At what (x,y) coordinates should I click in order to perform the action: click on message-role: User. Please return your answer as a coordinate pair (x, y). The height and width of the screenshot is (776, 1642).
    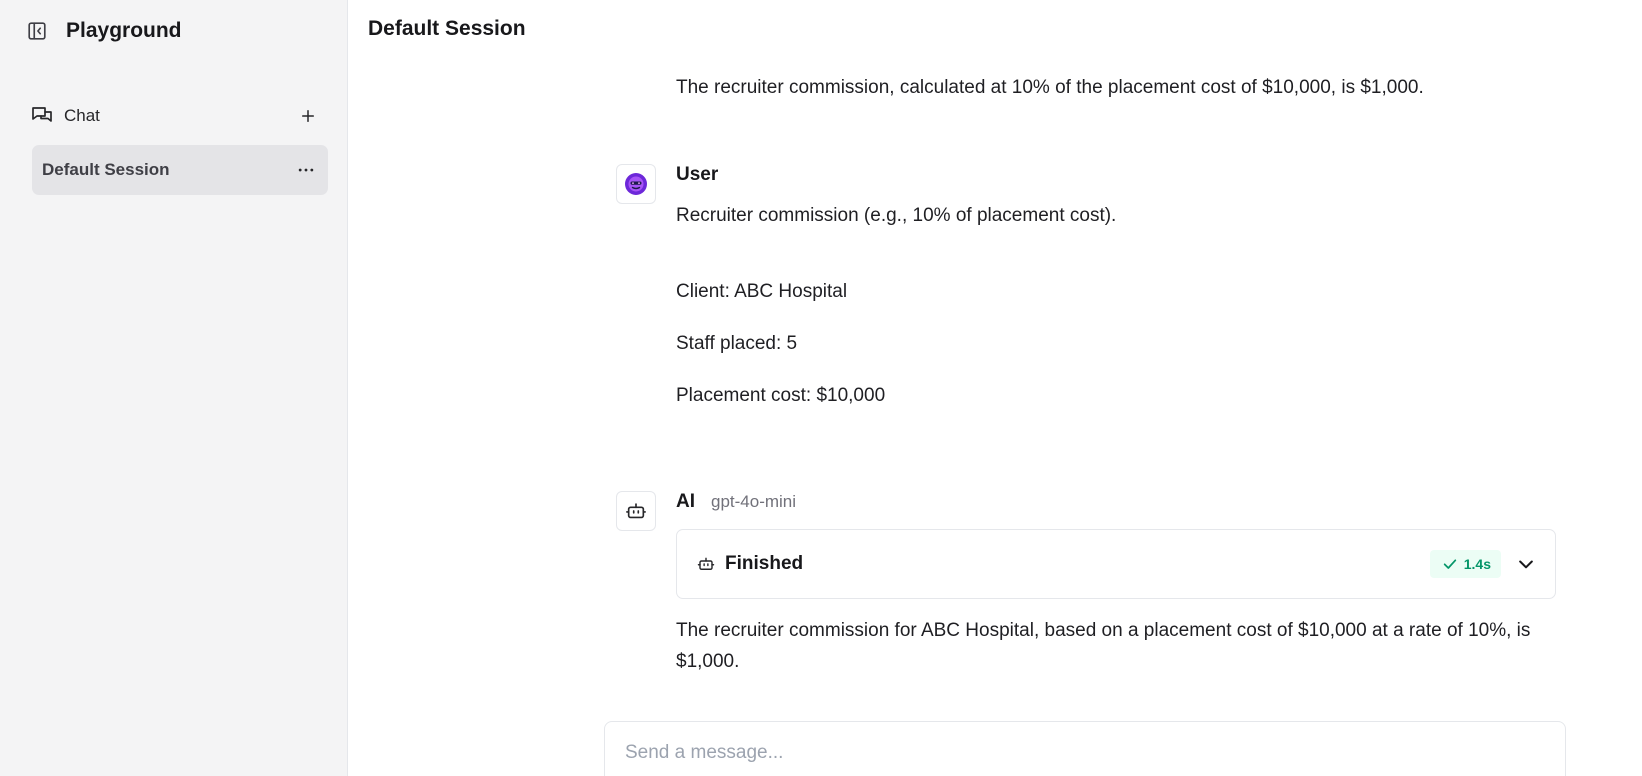
    Looking at the image, I should click on (697, 174).